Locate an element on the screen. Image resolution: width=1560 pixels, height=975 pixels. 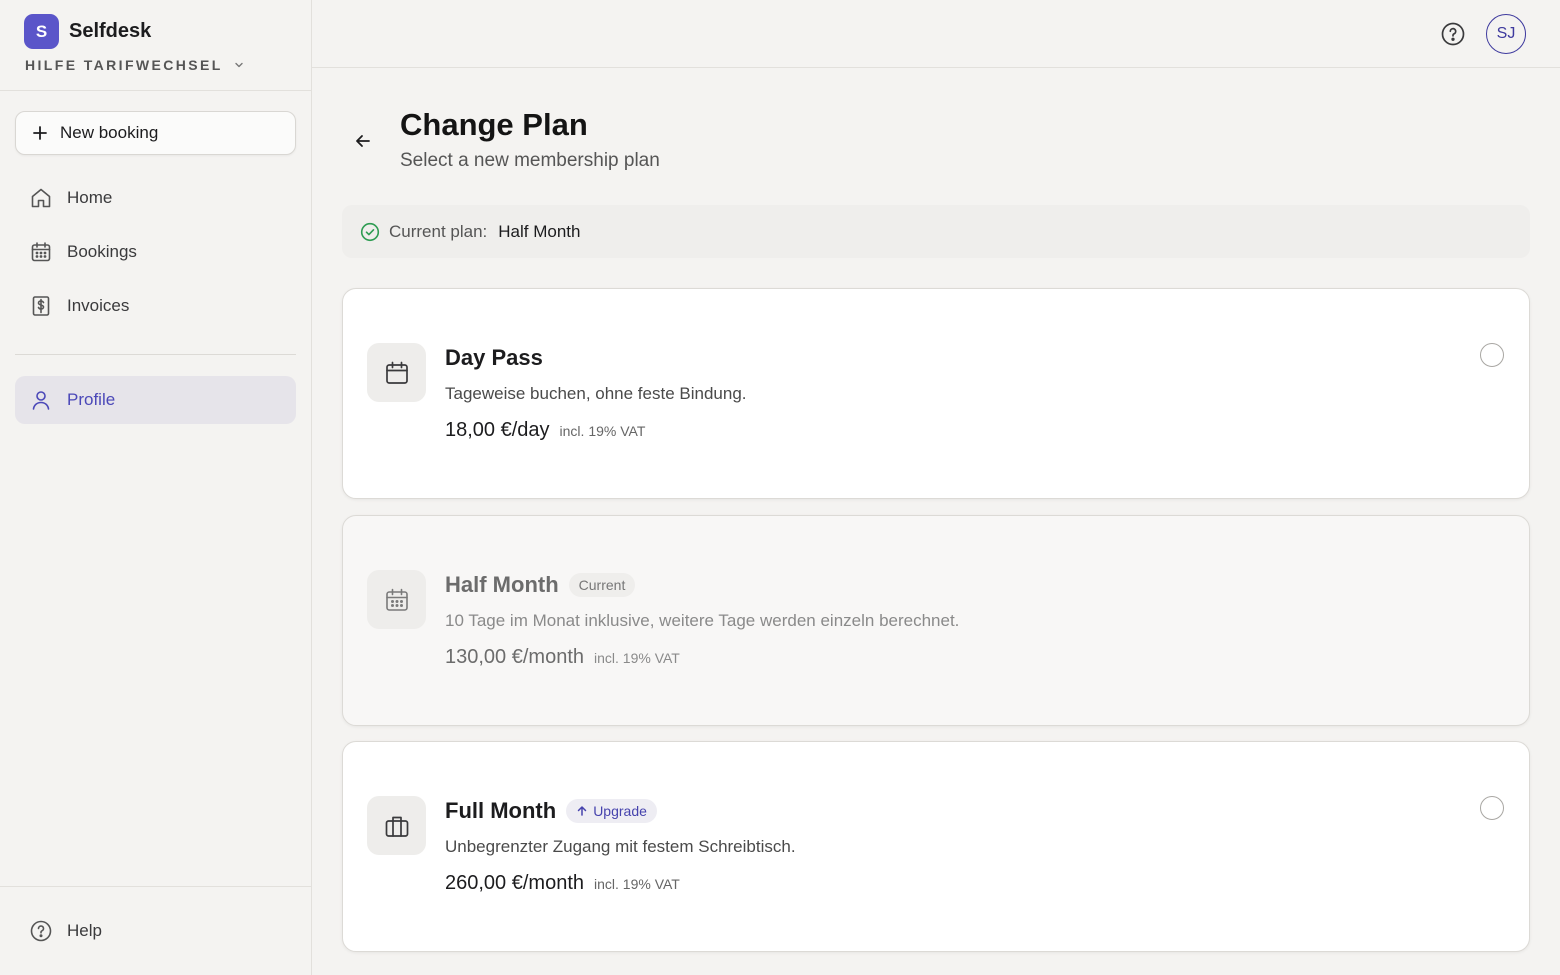
plan-head: Full Month Upgrade is located at coordinates (551, 811).